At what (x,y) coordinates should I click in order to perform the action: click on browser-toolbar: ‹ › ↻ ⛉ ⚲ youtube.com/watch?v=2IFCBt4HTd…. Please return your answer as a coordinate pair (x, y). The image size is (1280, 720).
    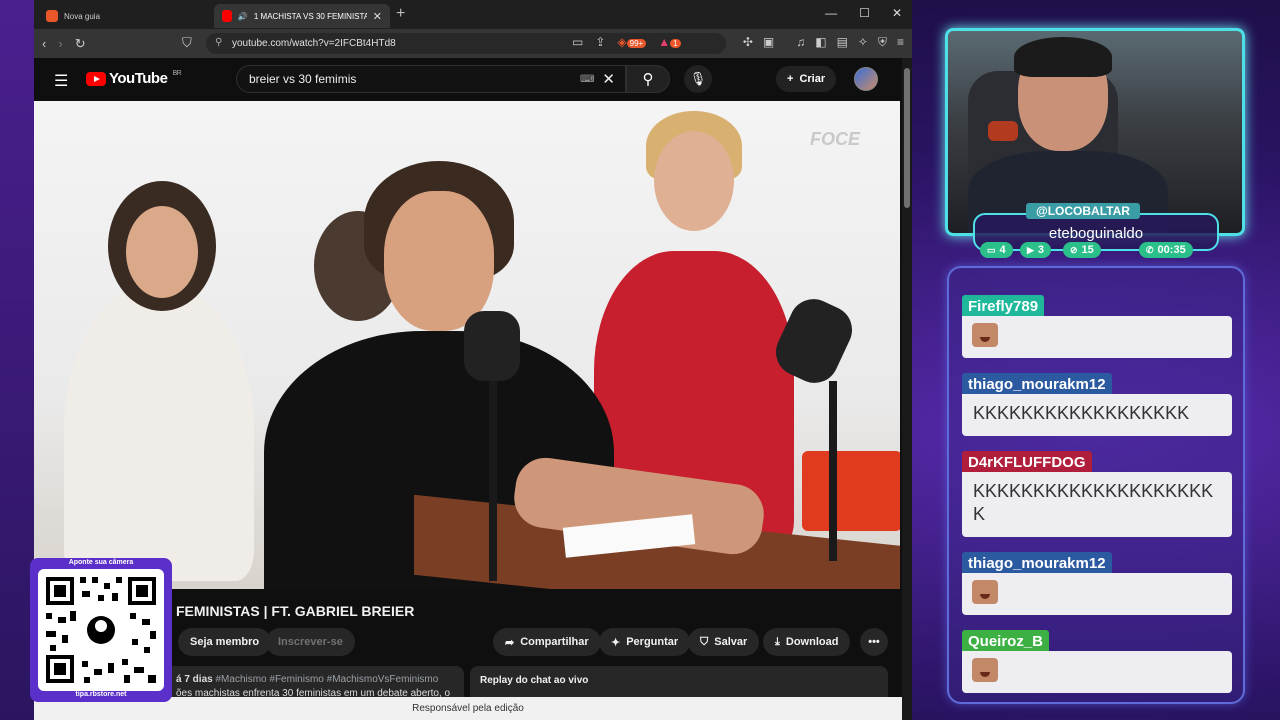
    Looking at the image, I should click on (473, 43).